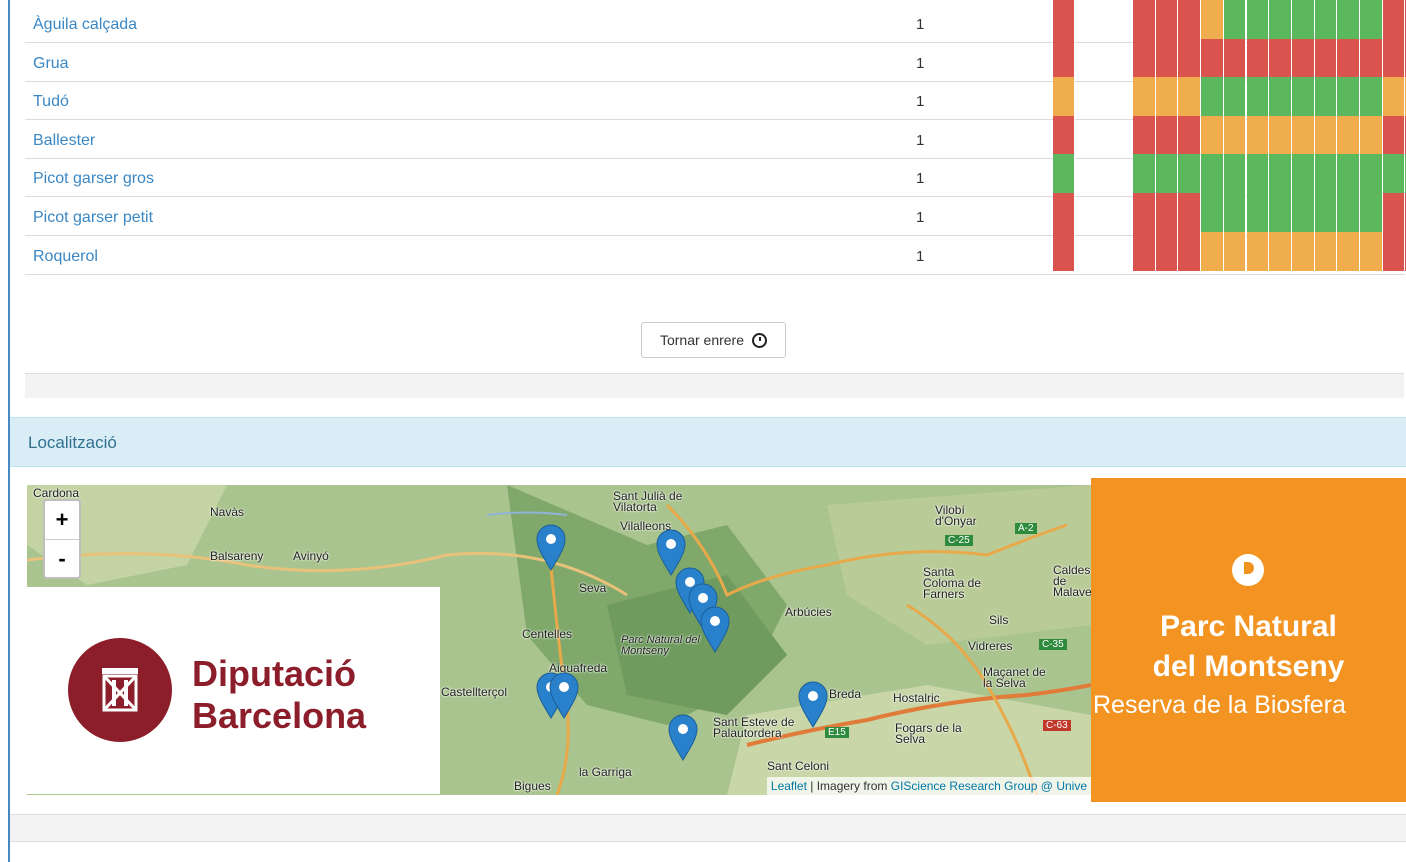 This screenshot has width=1406, height=862. Describe the element at coordinates (715, 60) in the screenshot. I see `species-row: Grua 1` at that location.